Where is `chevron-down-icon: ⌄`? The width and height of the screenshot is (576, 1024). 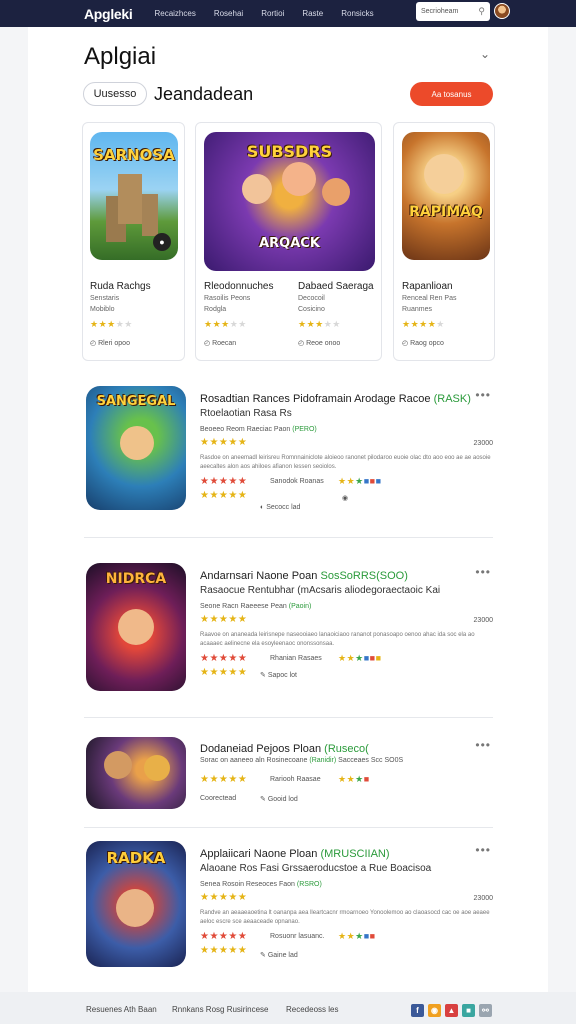 chevron-down-icon: ⌄ is located at coordinates (485, 54).